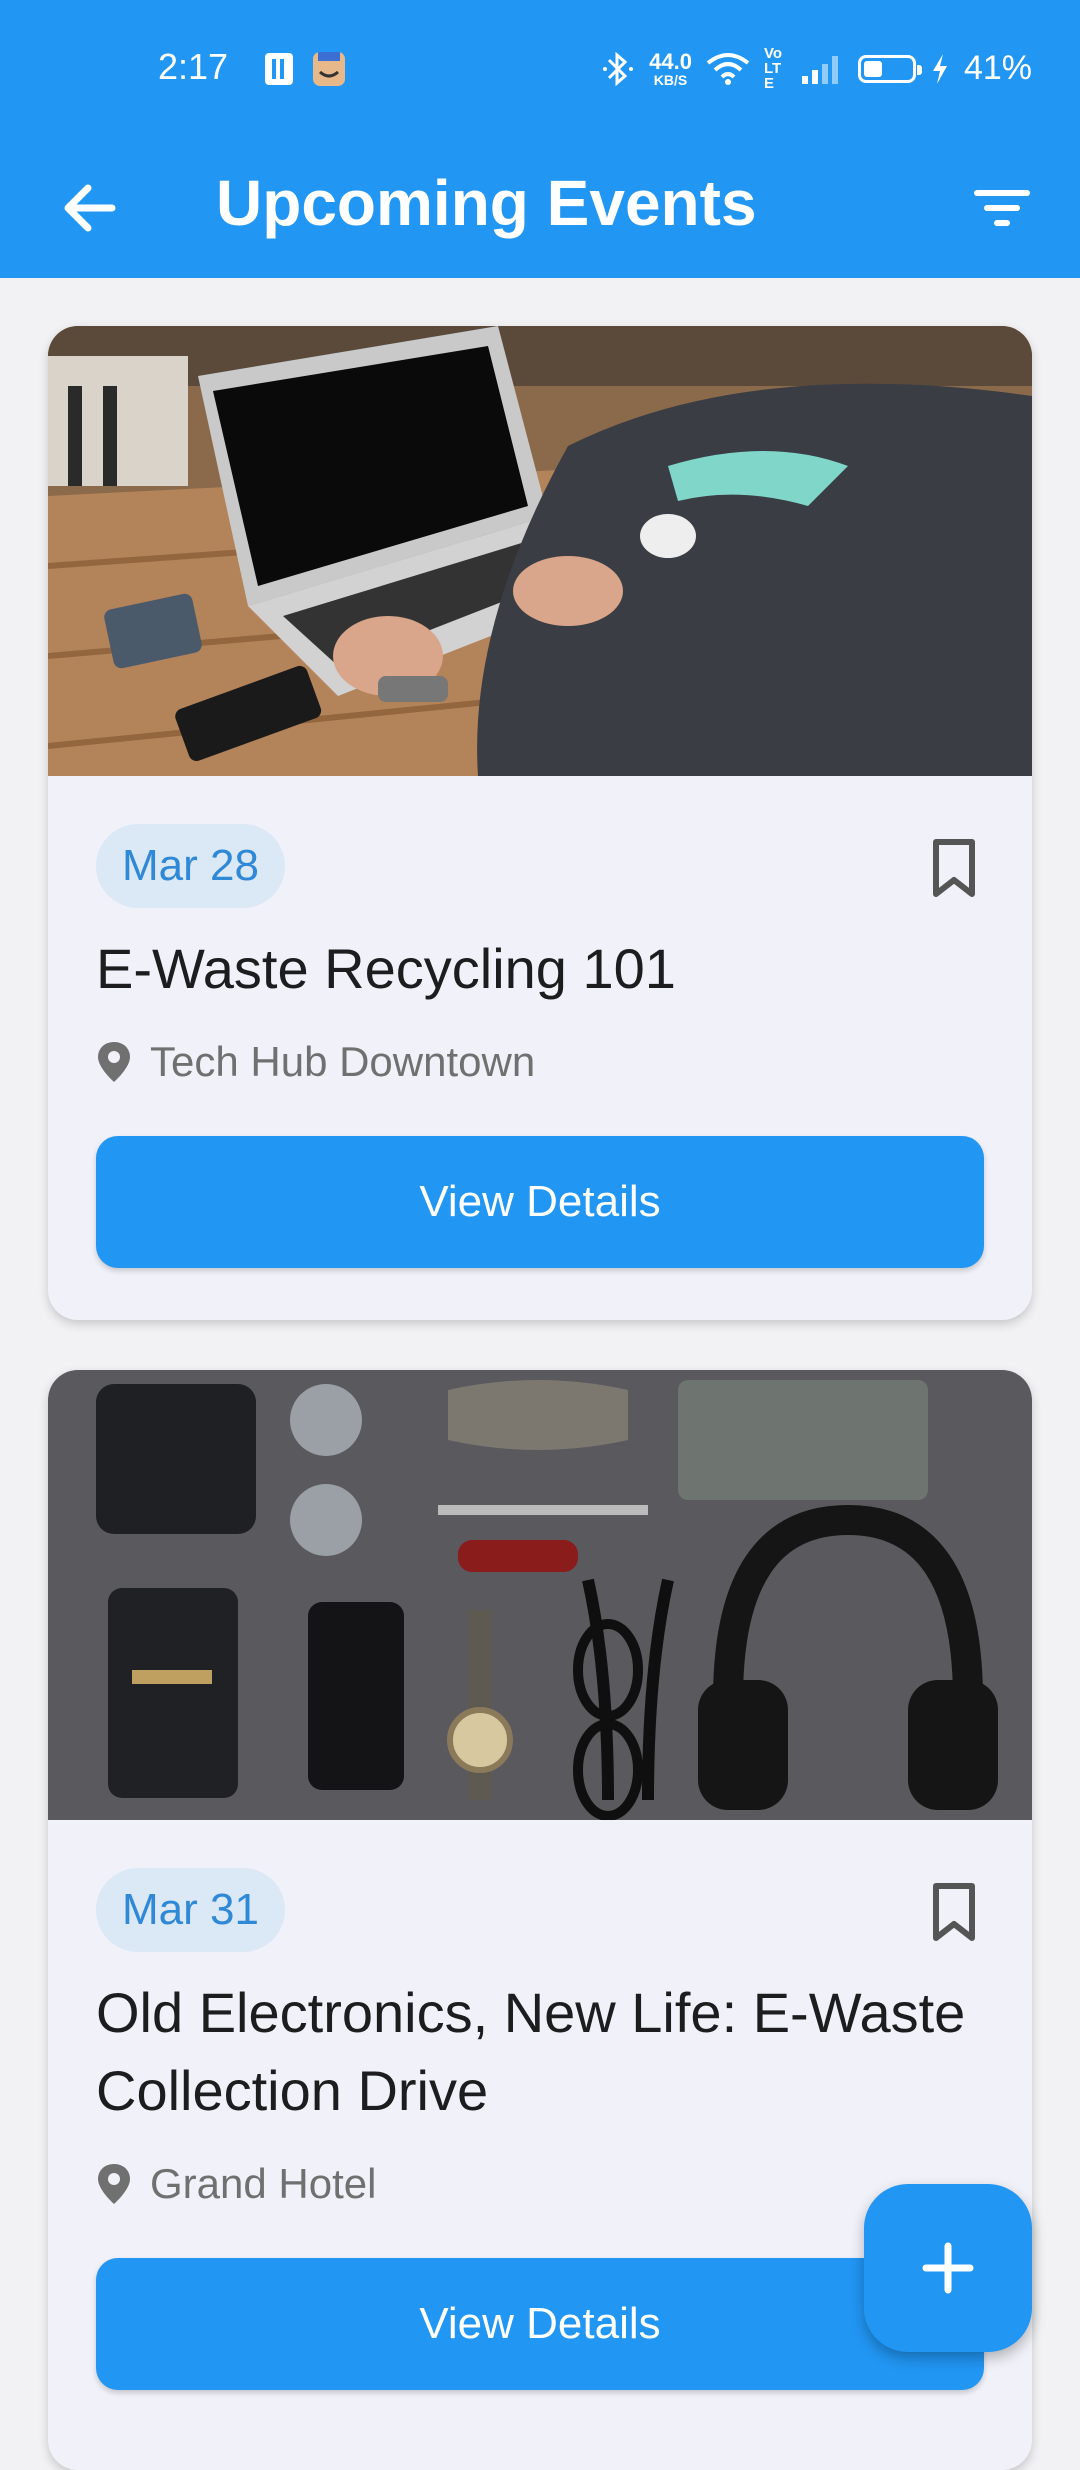 Image resolution: width=1080 pixels, height=2470 pixels. I want to click on add-event-fab, so click(948, 2268).